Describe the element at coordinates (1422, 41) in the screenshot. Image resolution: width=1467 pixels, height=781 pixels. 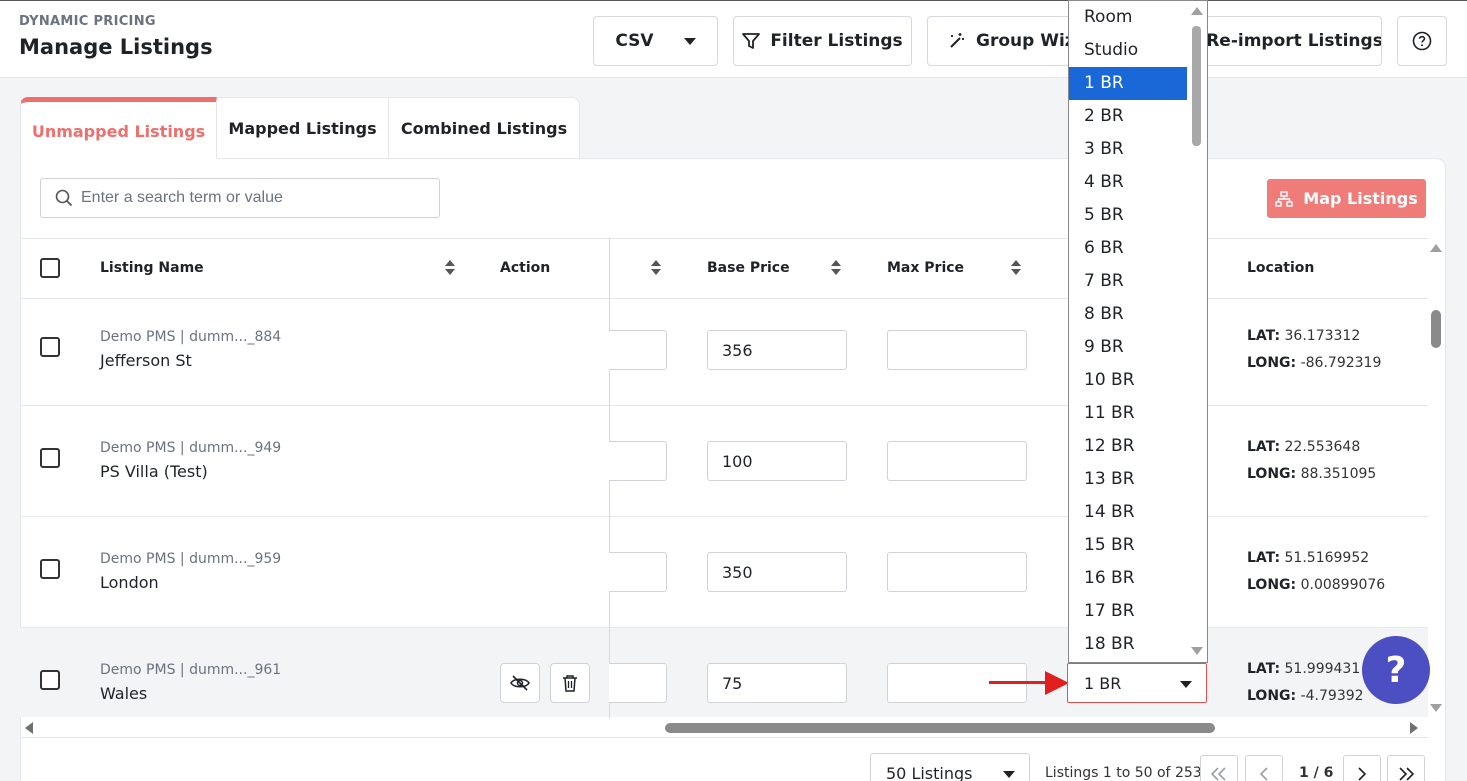
I see `help-button` at that location.